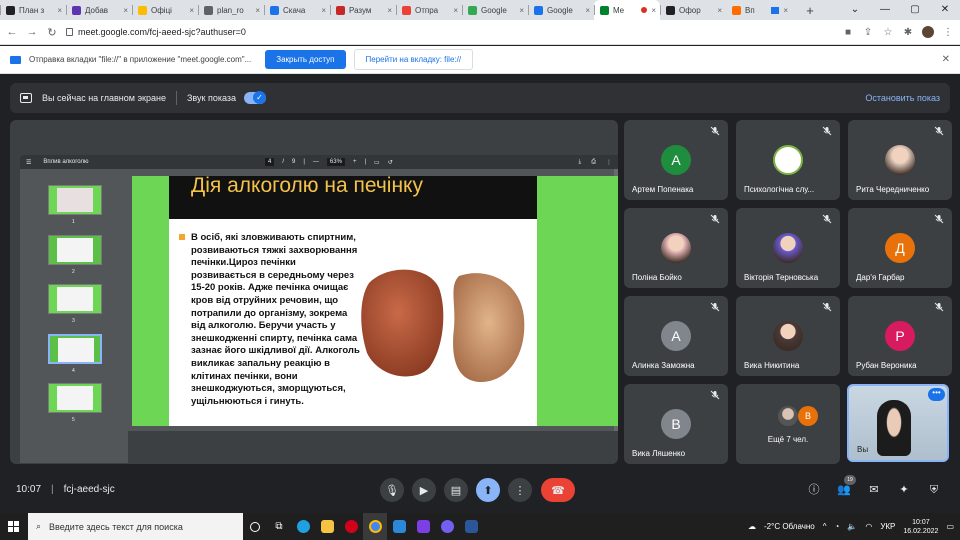  What do you see at coordinates (855, 10) in the screenshot?
I see `tab-search-icon: ⌄` at bounding box center [855, 10].